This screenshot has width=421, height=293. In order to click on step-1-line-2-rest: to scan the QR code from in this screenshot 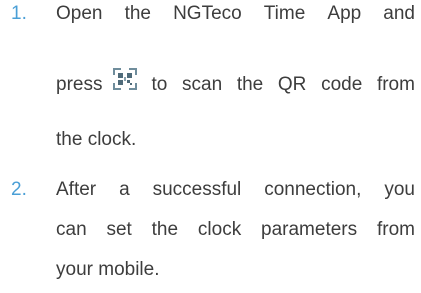, I will do `click(283, 85)`.